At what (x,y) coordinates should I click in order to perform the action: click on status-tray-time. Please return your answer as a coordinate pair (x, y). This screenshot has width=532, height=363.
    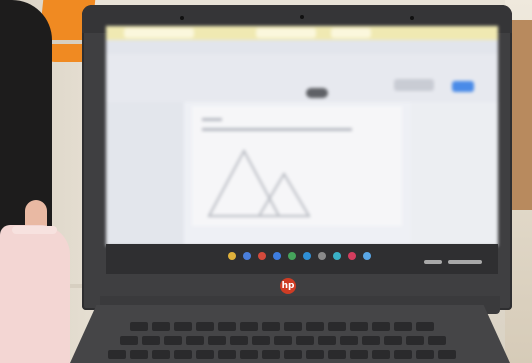
    Looking at the image, I should click on (433, 262).